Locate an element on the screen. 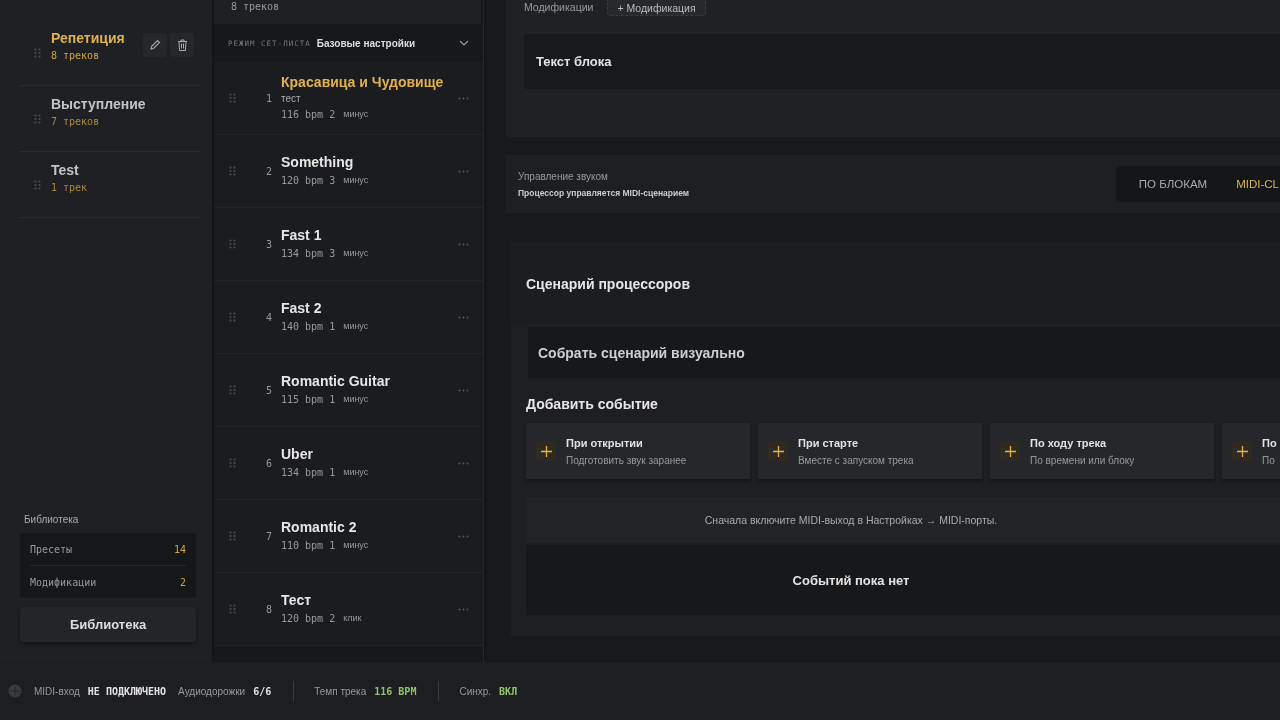 The width and height of the screenshot is (1280, 720). track-count: 8 треков is located at coordinates (255, 7).